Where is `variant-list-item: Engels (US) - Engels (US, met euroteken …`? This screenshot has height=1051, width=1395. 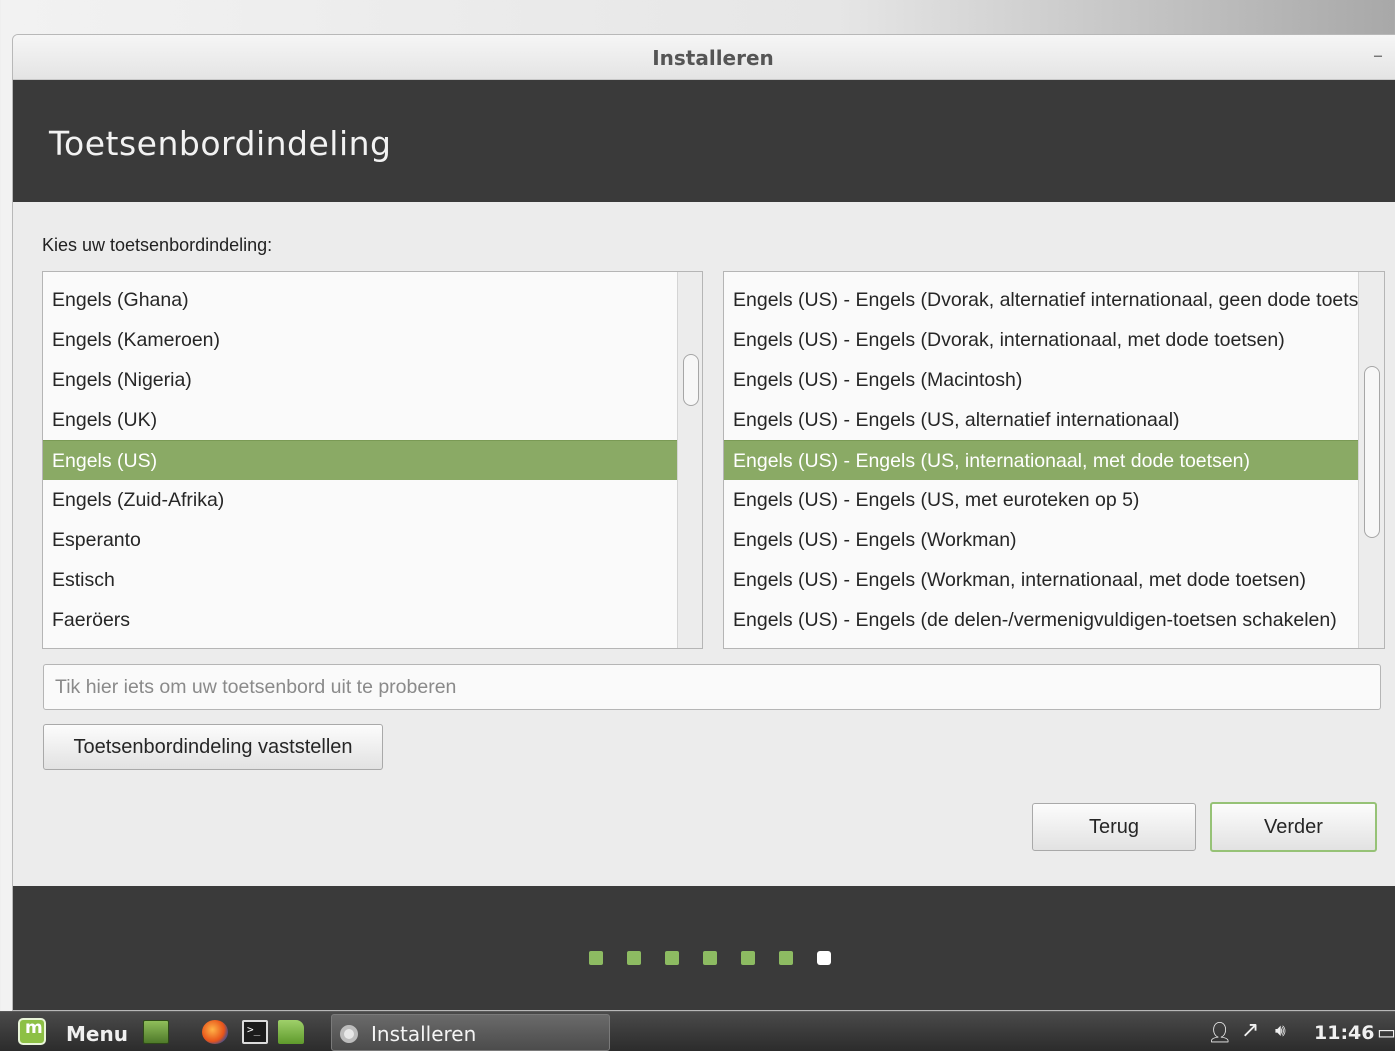
variant-list-item: Engels (US) - Engels (US, met euroteken … is located at coordinates (1041, 500).